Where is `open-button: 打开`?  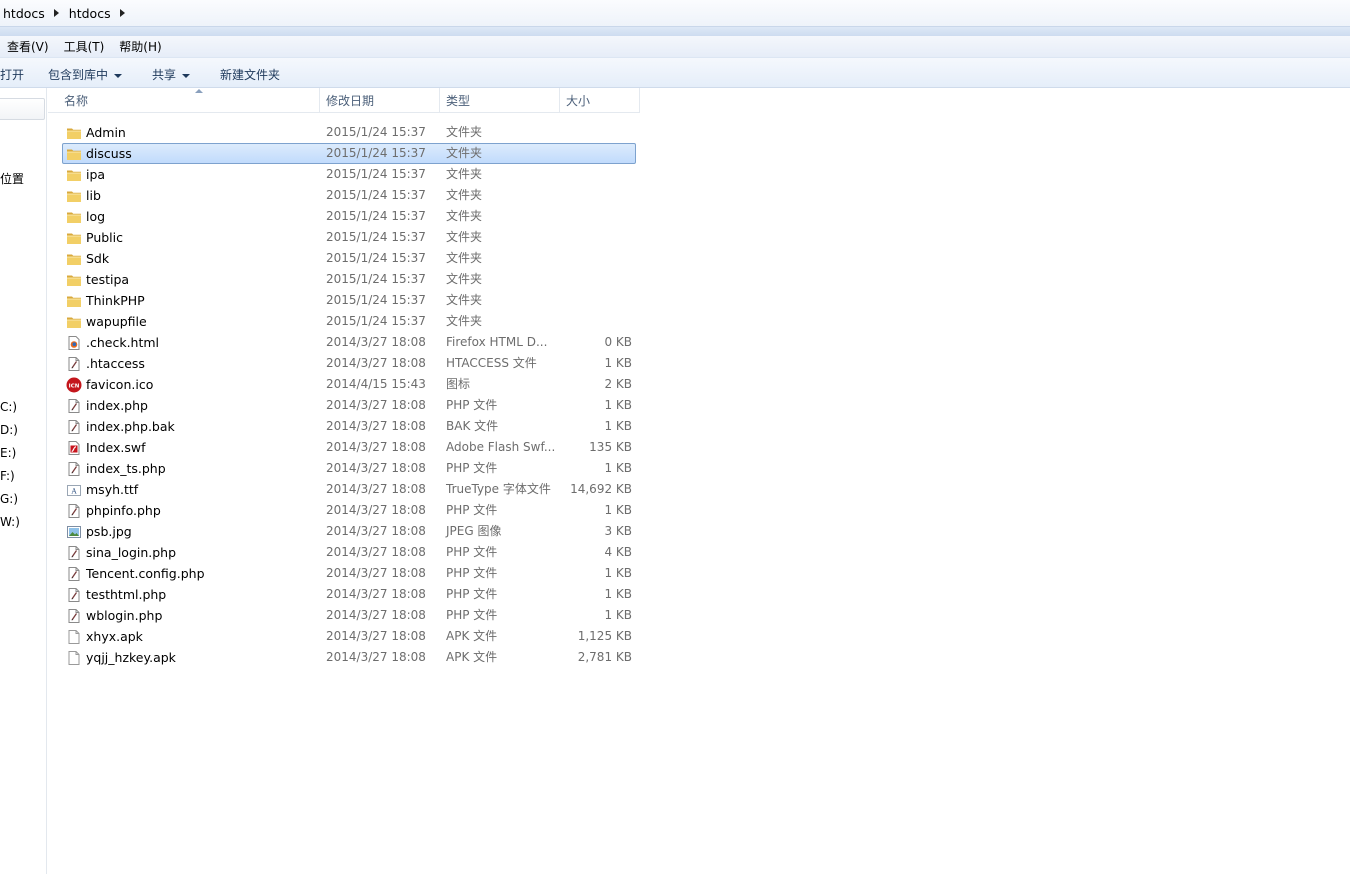 open-button: 打开 is located at coordinates (12, 74).